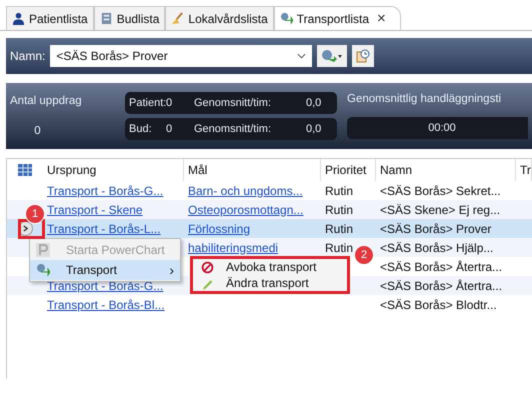 The width and height of the screenshot is (532, 407). I want to click on broom-icon, so click(177, 18).